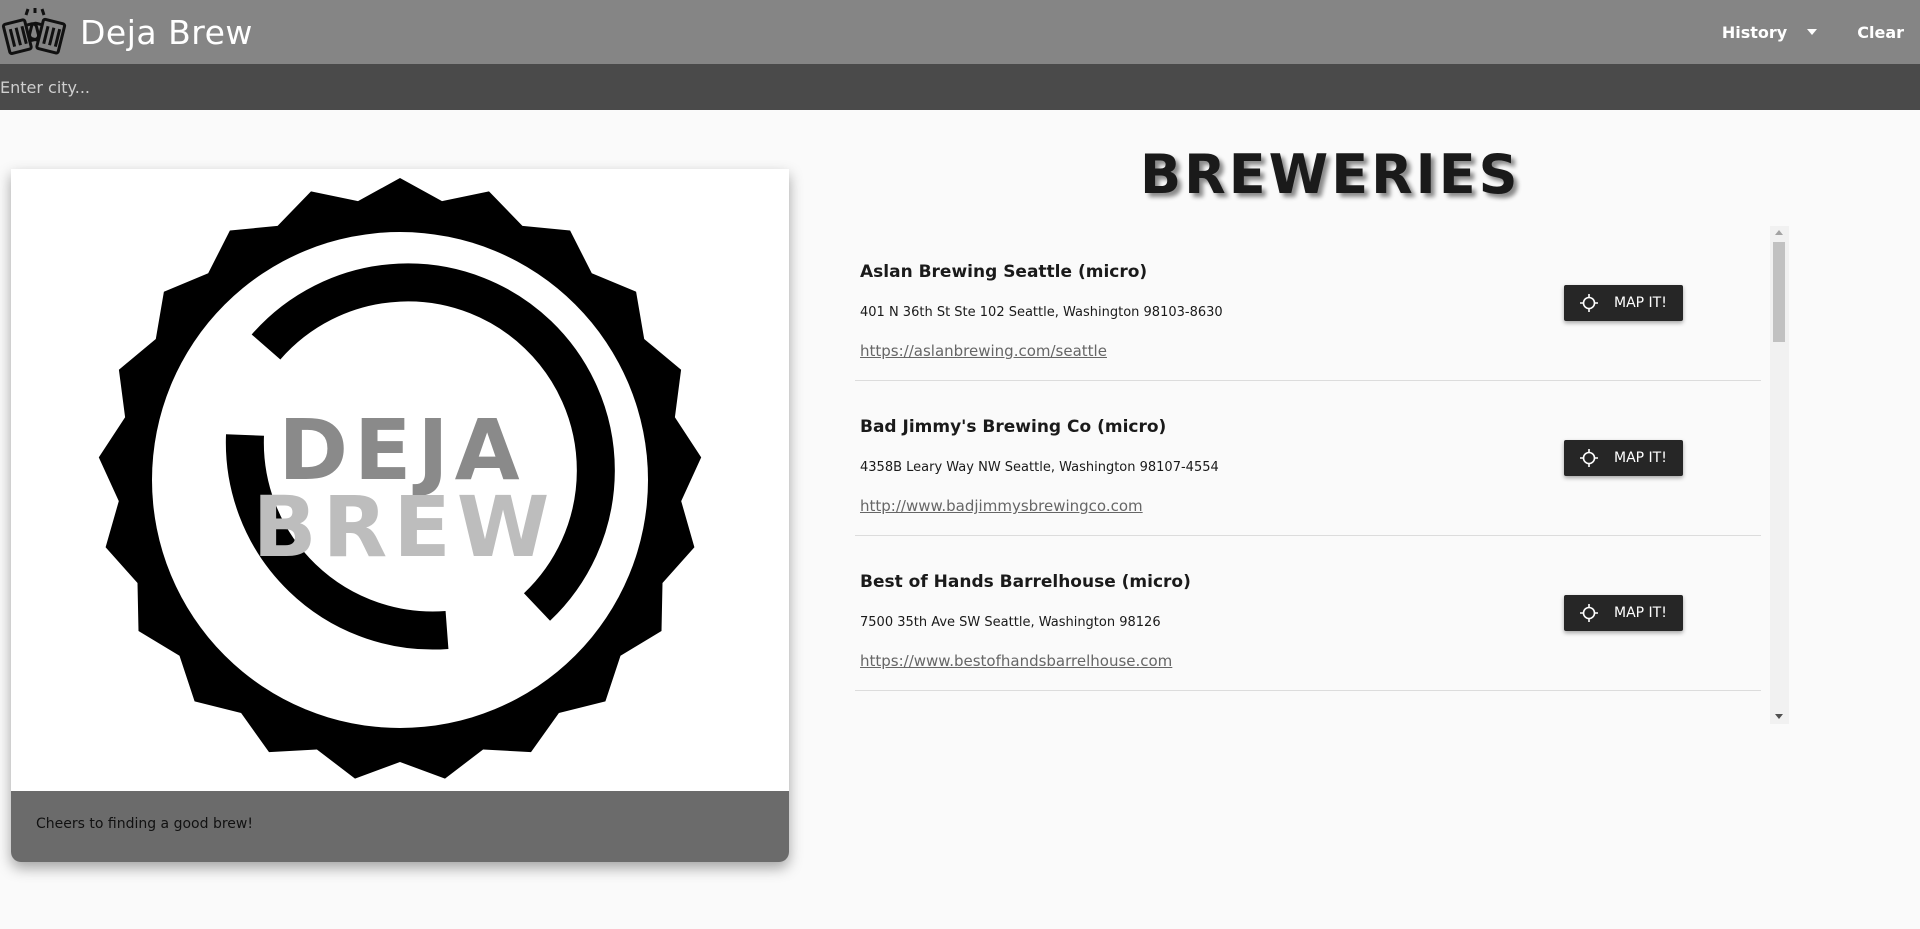  What do you see at coordinates (1779, 475) in the screenshot?
I see `list-scrollbar` at bounding box center [1779, 475].